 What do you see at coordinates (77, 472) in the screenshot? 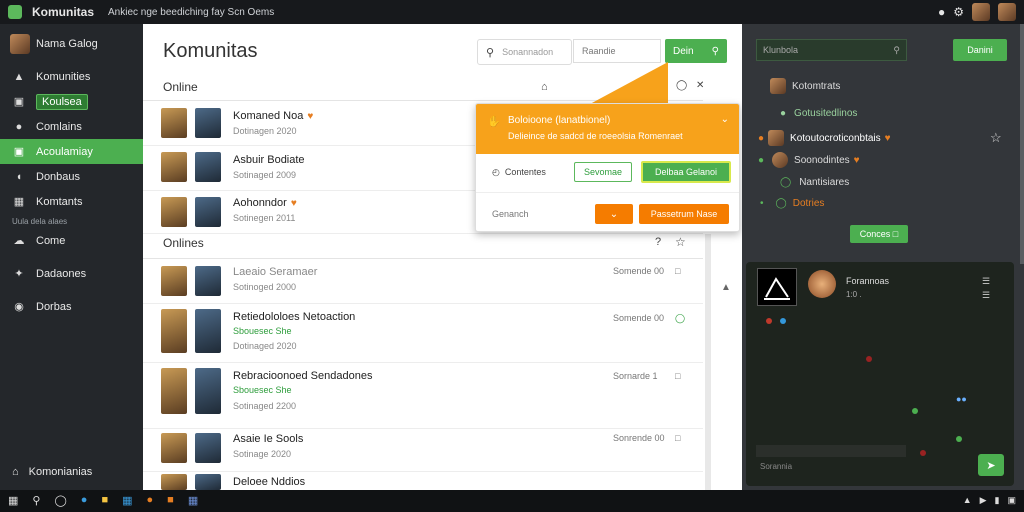
I see `sidebar-footer: ⌂ Komonianias` at bounding box center [77, 472].